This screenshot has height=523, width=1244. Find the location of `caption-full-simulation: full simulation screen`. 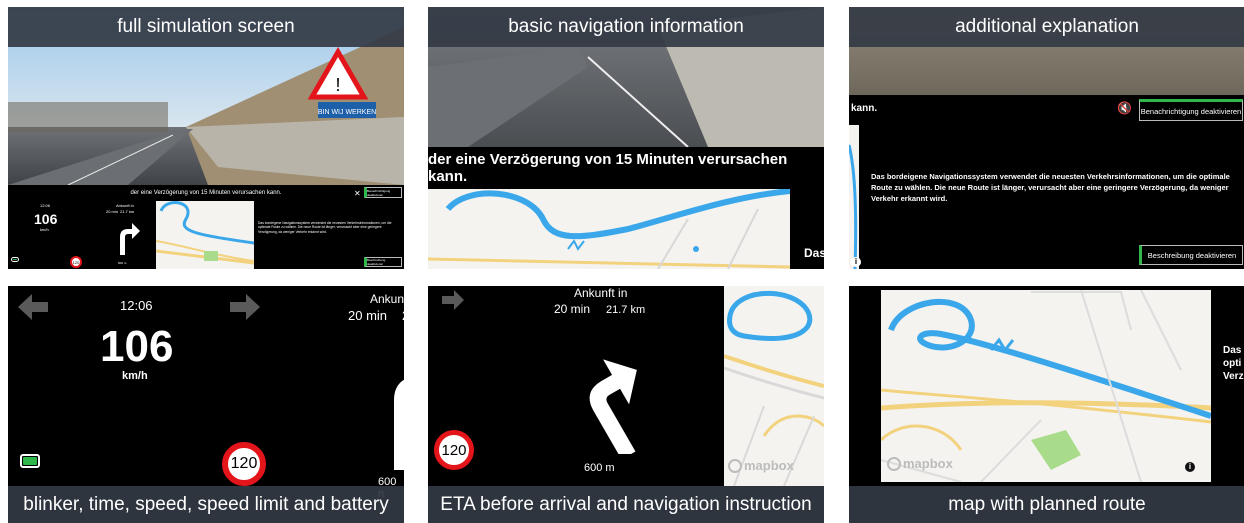

caption-full-simulation: full simulation screen is located at coordinates (206, 27).